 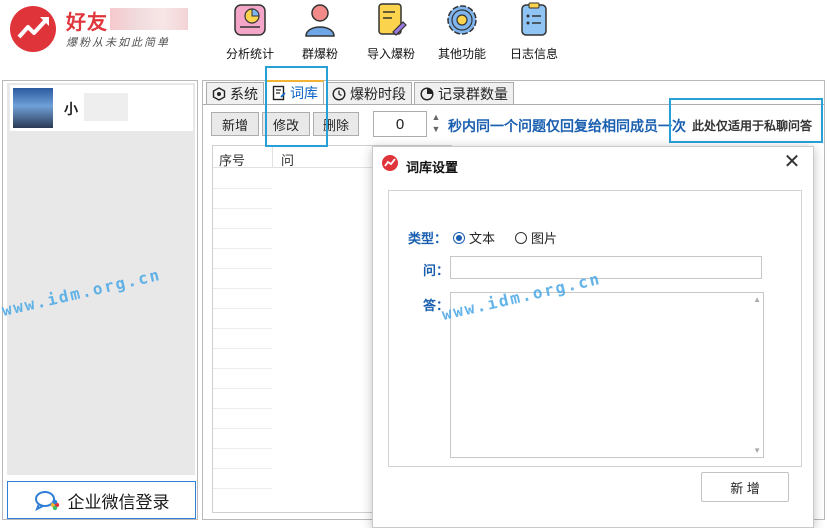 What do you see at coordinates (33, 108) in the screenshot?
I see `avatar` at bounding box center [33, 108].